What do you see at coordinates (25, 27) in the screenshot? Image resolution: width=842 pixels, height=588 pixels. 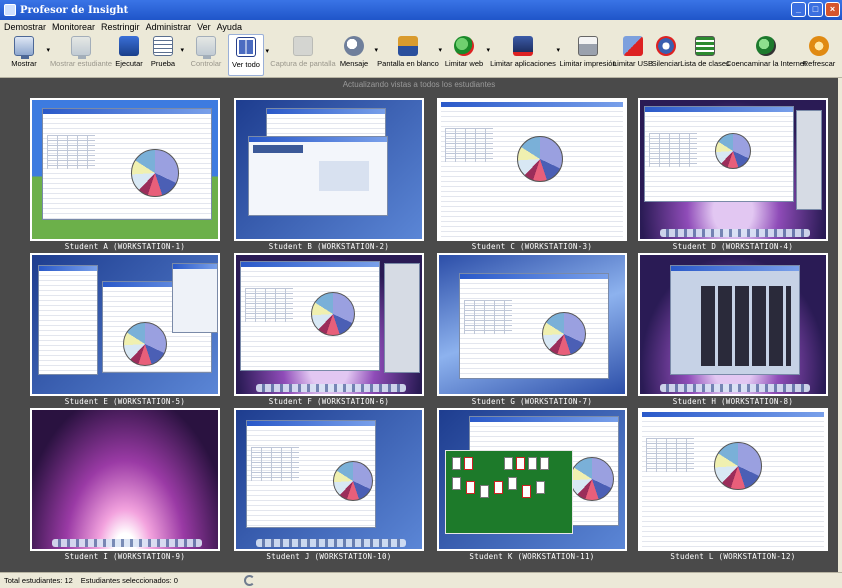 I see `menu-demostrar: Demostrar` at bounding box center [25, 27].